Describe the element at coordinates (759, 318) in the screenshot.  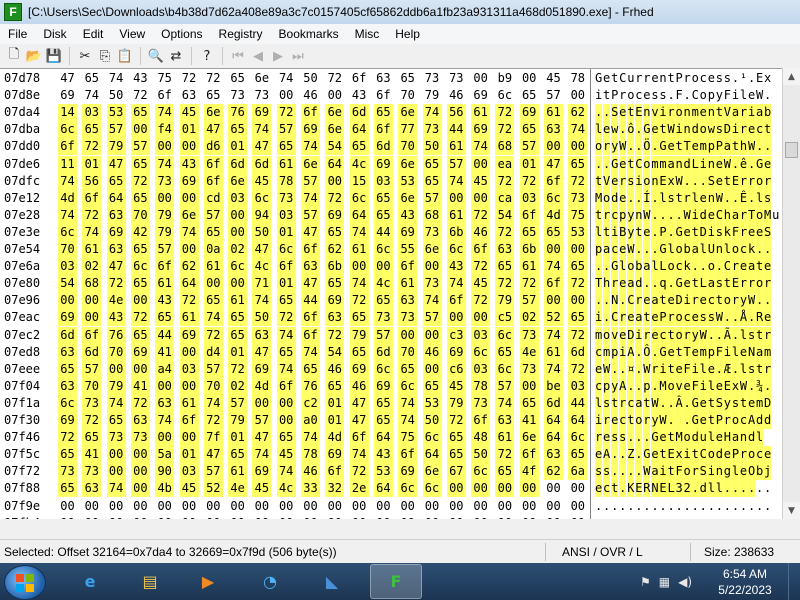
I see `ascii-char: R` at that location.